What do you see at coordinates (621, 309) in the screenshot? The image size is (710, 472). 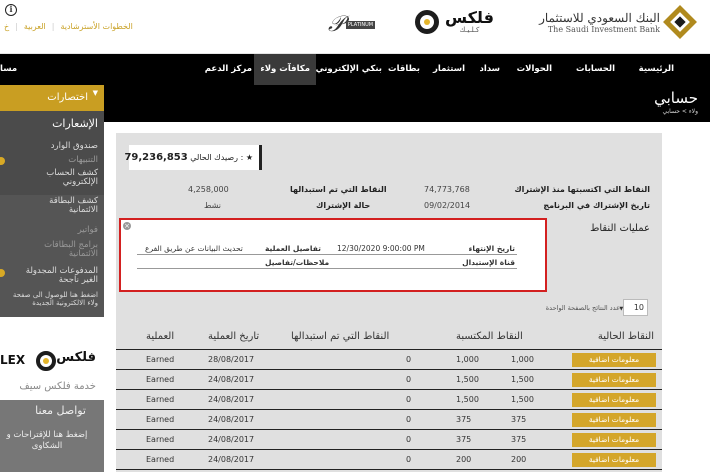 I see `chevron-down-icon: ▼` at bounding box center [621, 309].